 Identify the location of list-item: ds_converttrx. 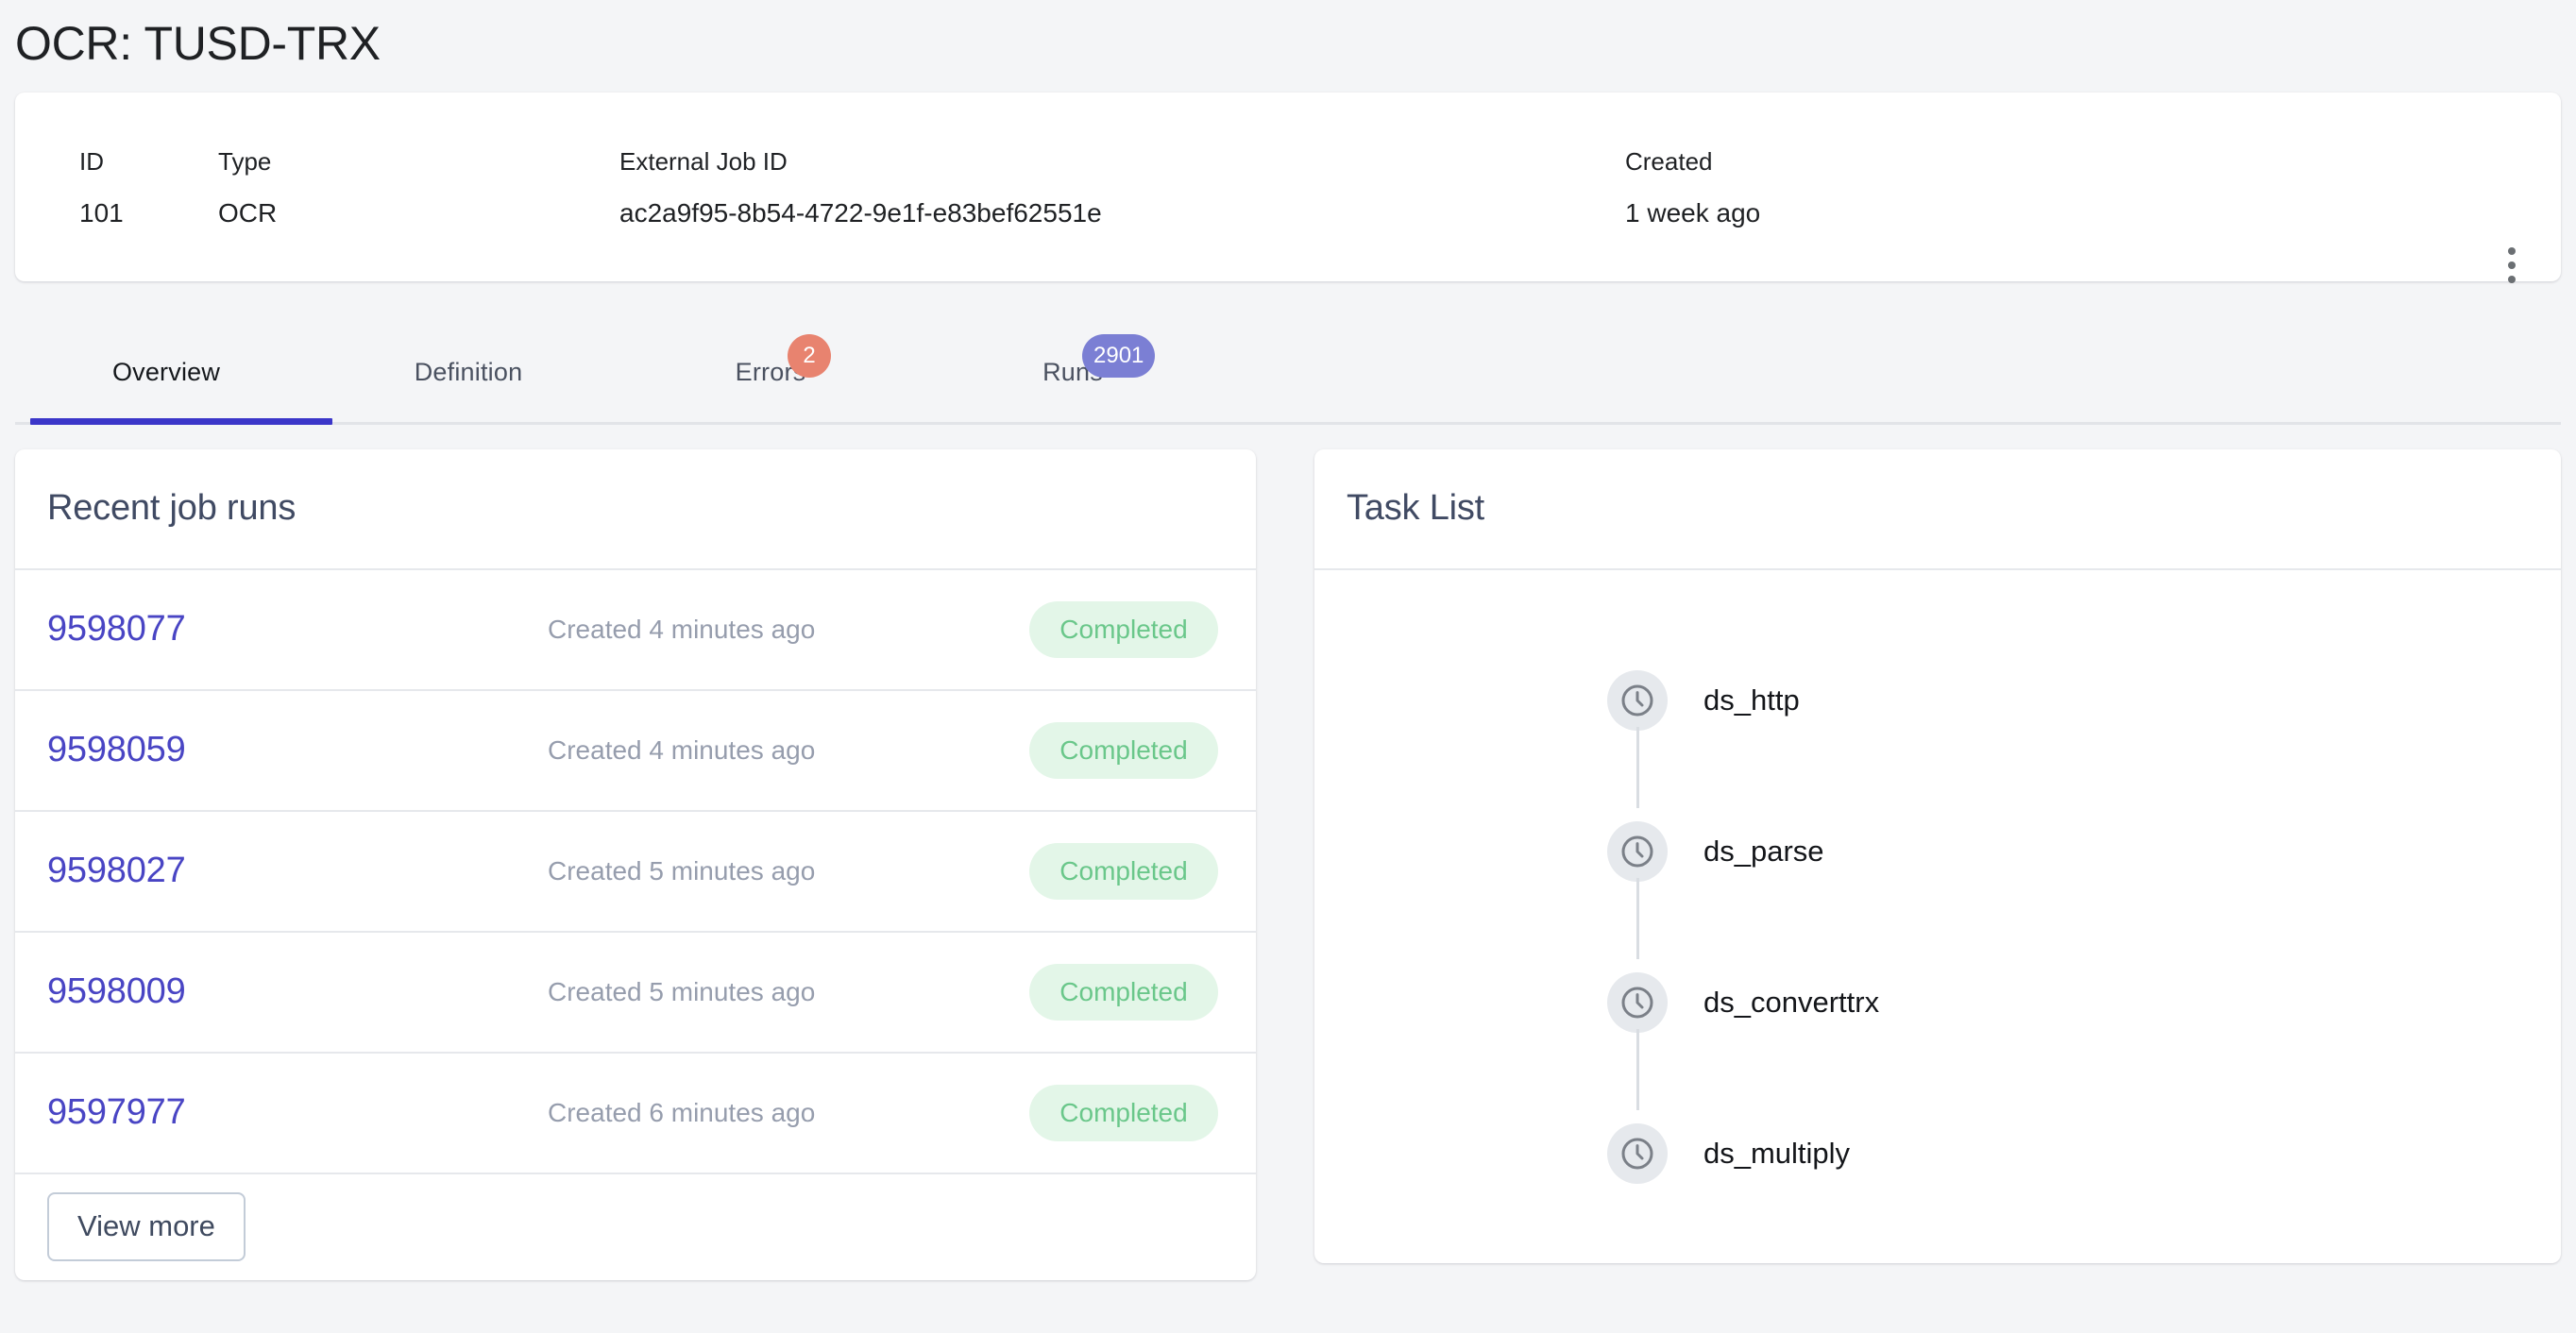
(1743, 1034).